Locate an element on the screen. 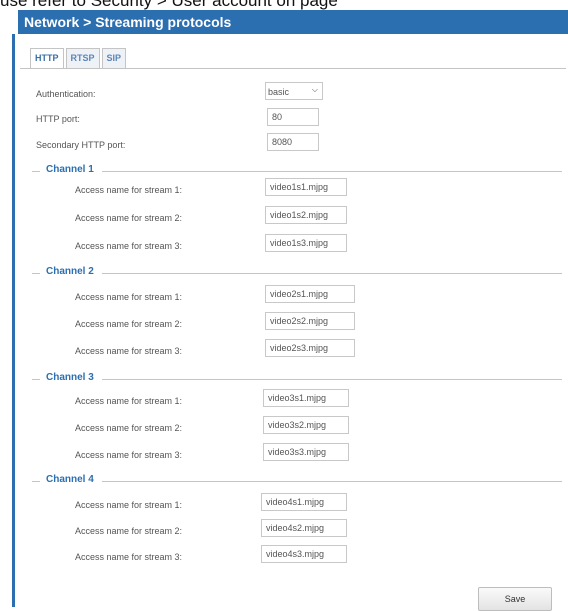 This screenshot has height=611, width=568. authentication-select-wrap: basic ⌵ is located at coordinates (294, 91).